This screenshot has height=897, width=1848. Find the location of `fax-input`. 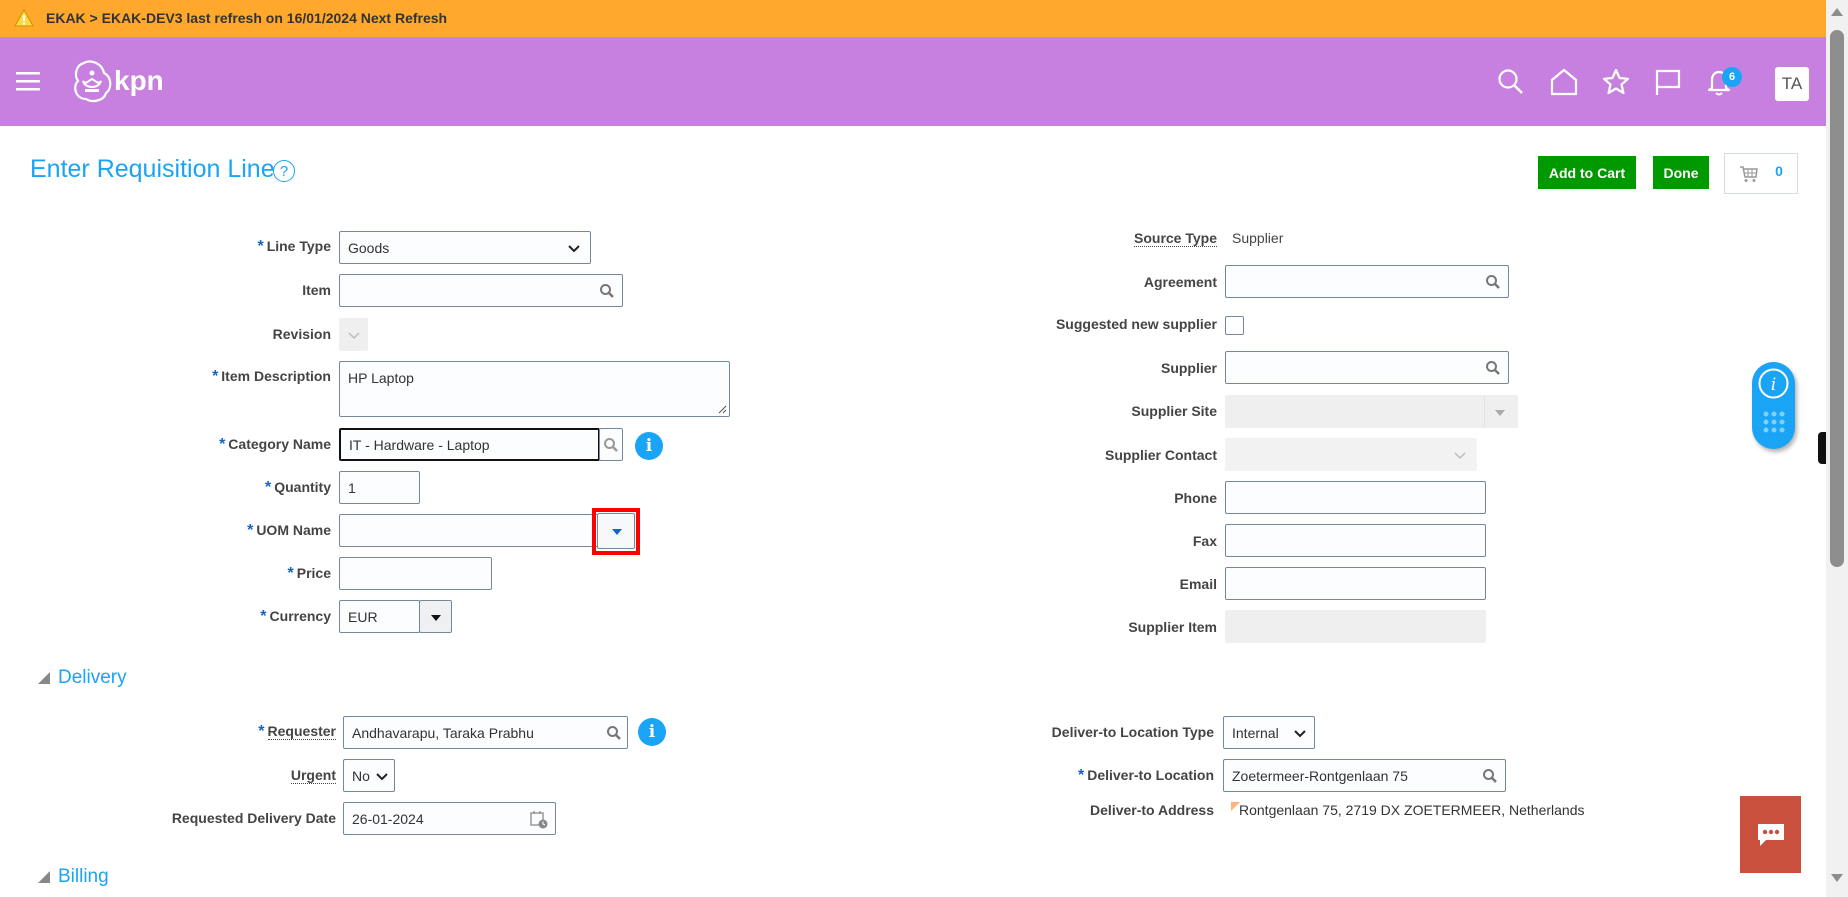

fax-input is located at coordinates (1355, 540).